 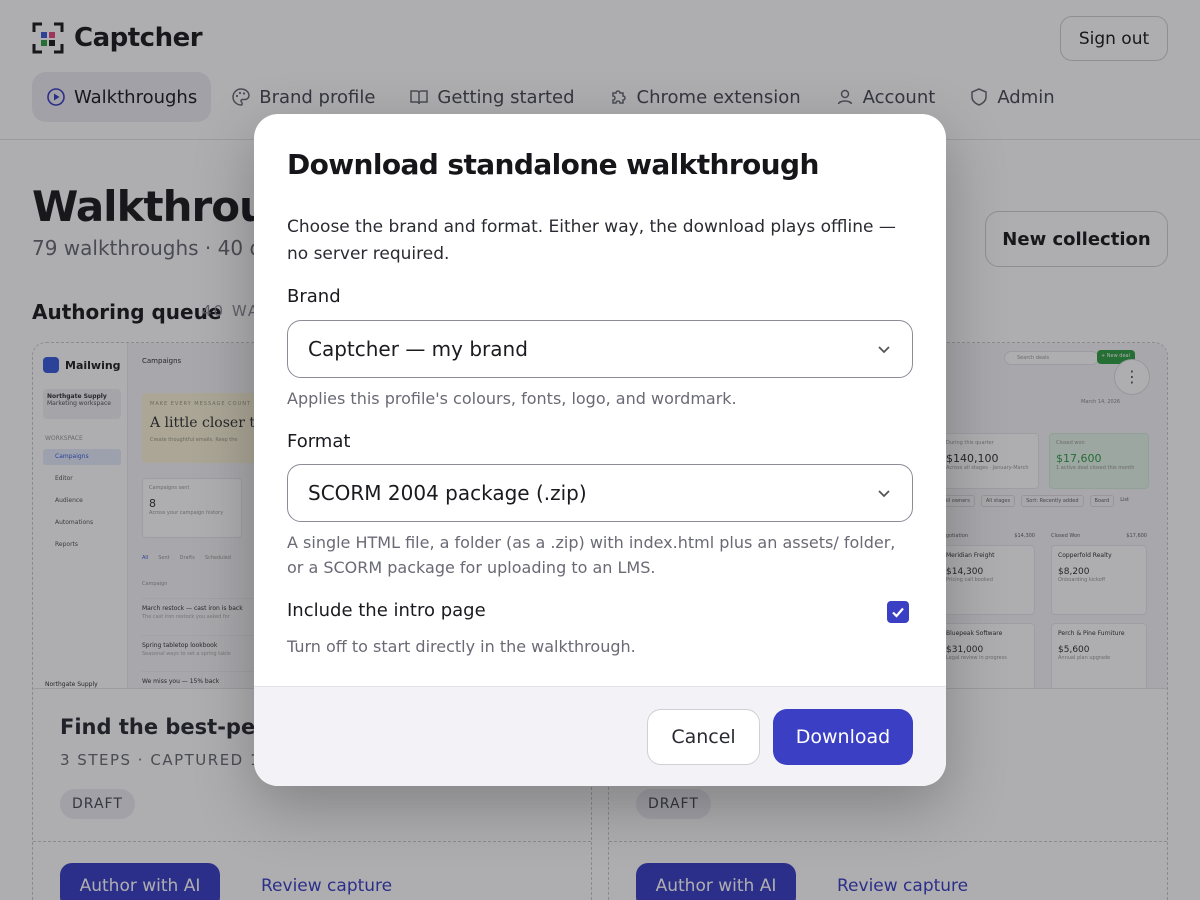 What do you see at coordinates (447, 493) in the screenshot?
I see `format-select-value: SCORM 2004 package (.zip)` at bounding box center [447, 493].